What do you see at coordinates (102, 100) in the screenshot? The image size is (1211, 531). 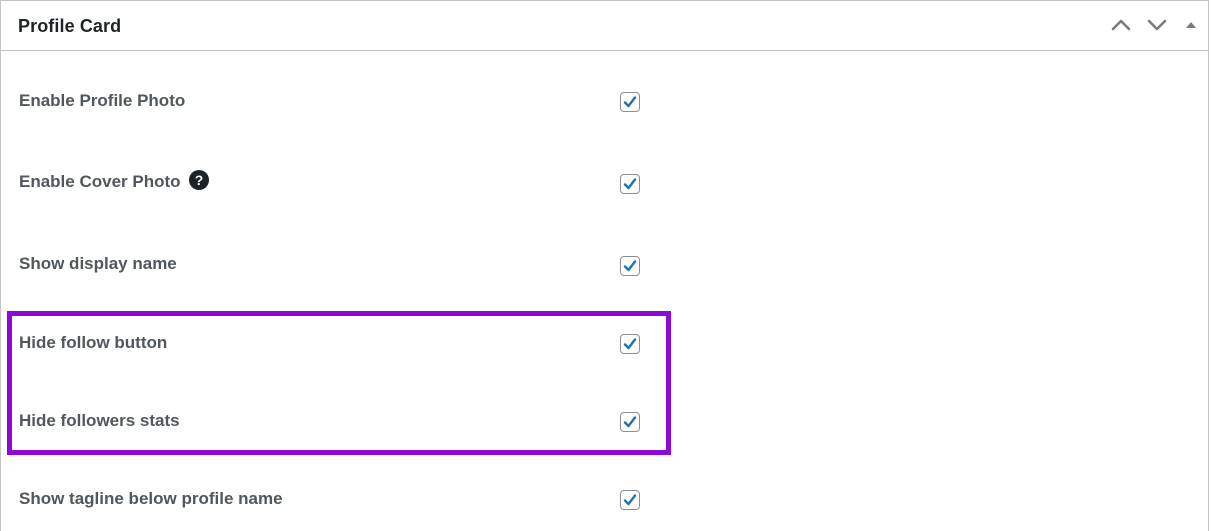 I see `setting-label: Enable Profile Photo` at bounding box center [102, 100].